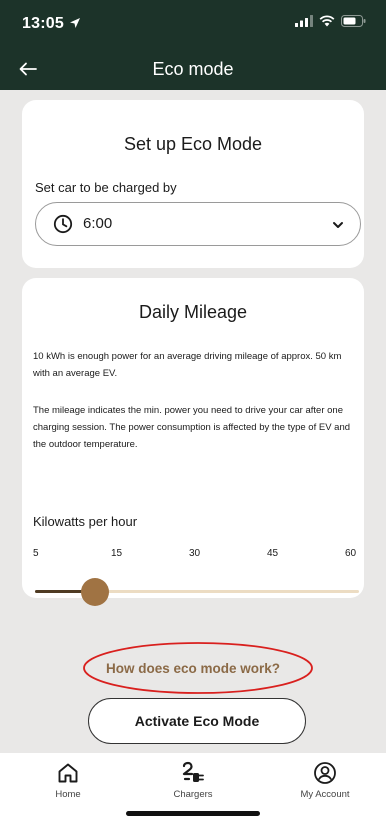 This screenshot has height=827, width=386. I want to click on slider-label: Kilowatts per hour, so click(85, 521).